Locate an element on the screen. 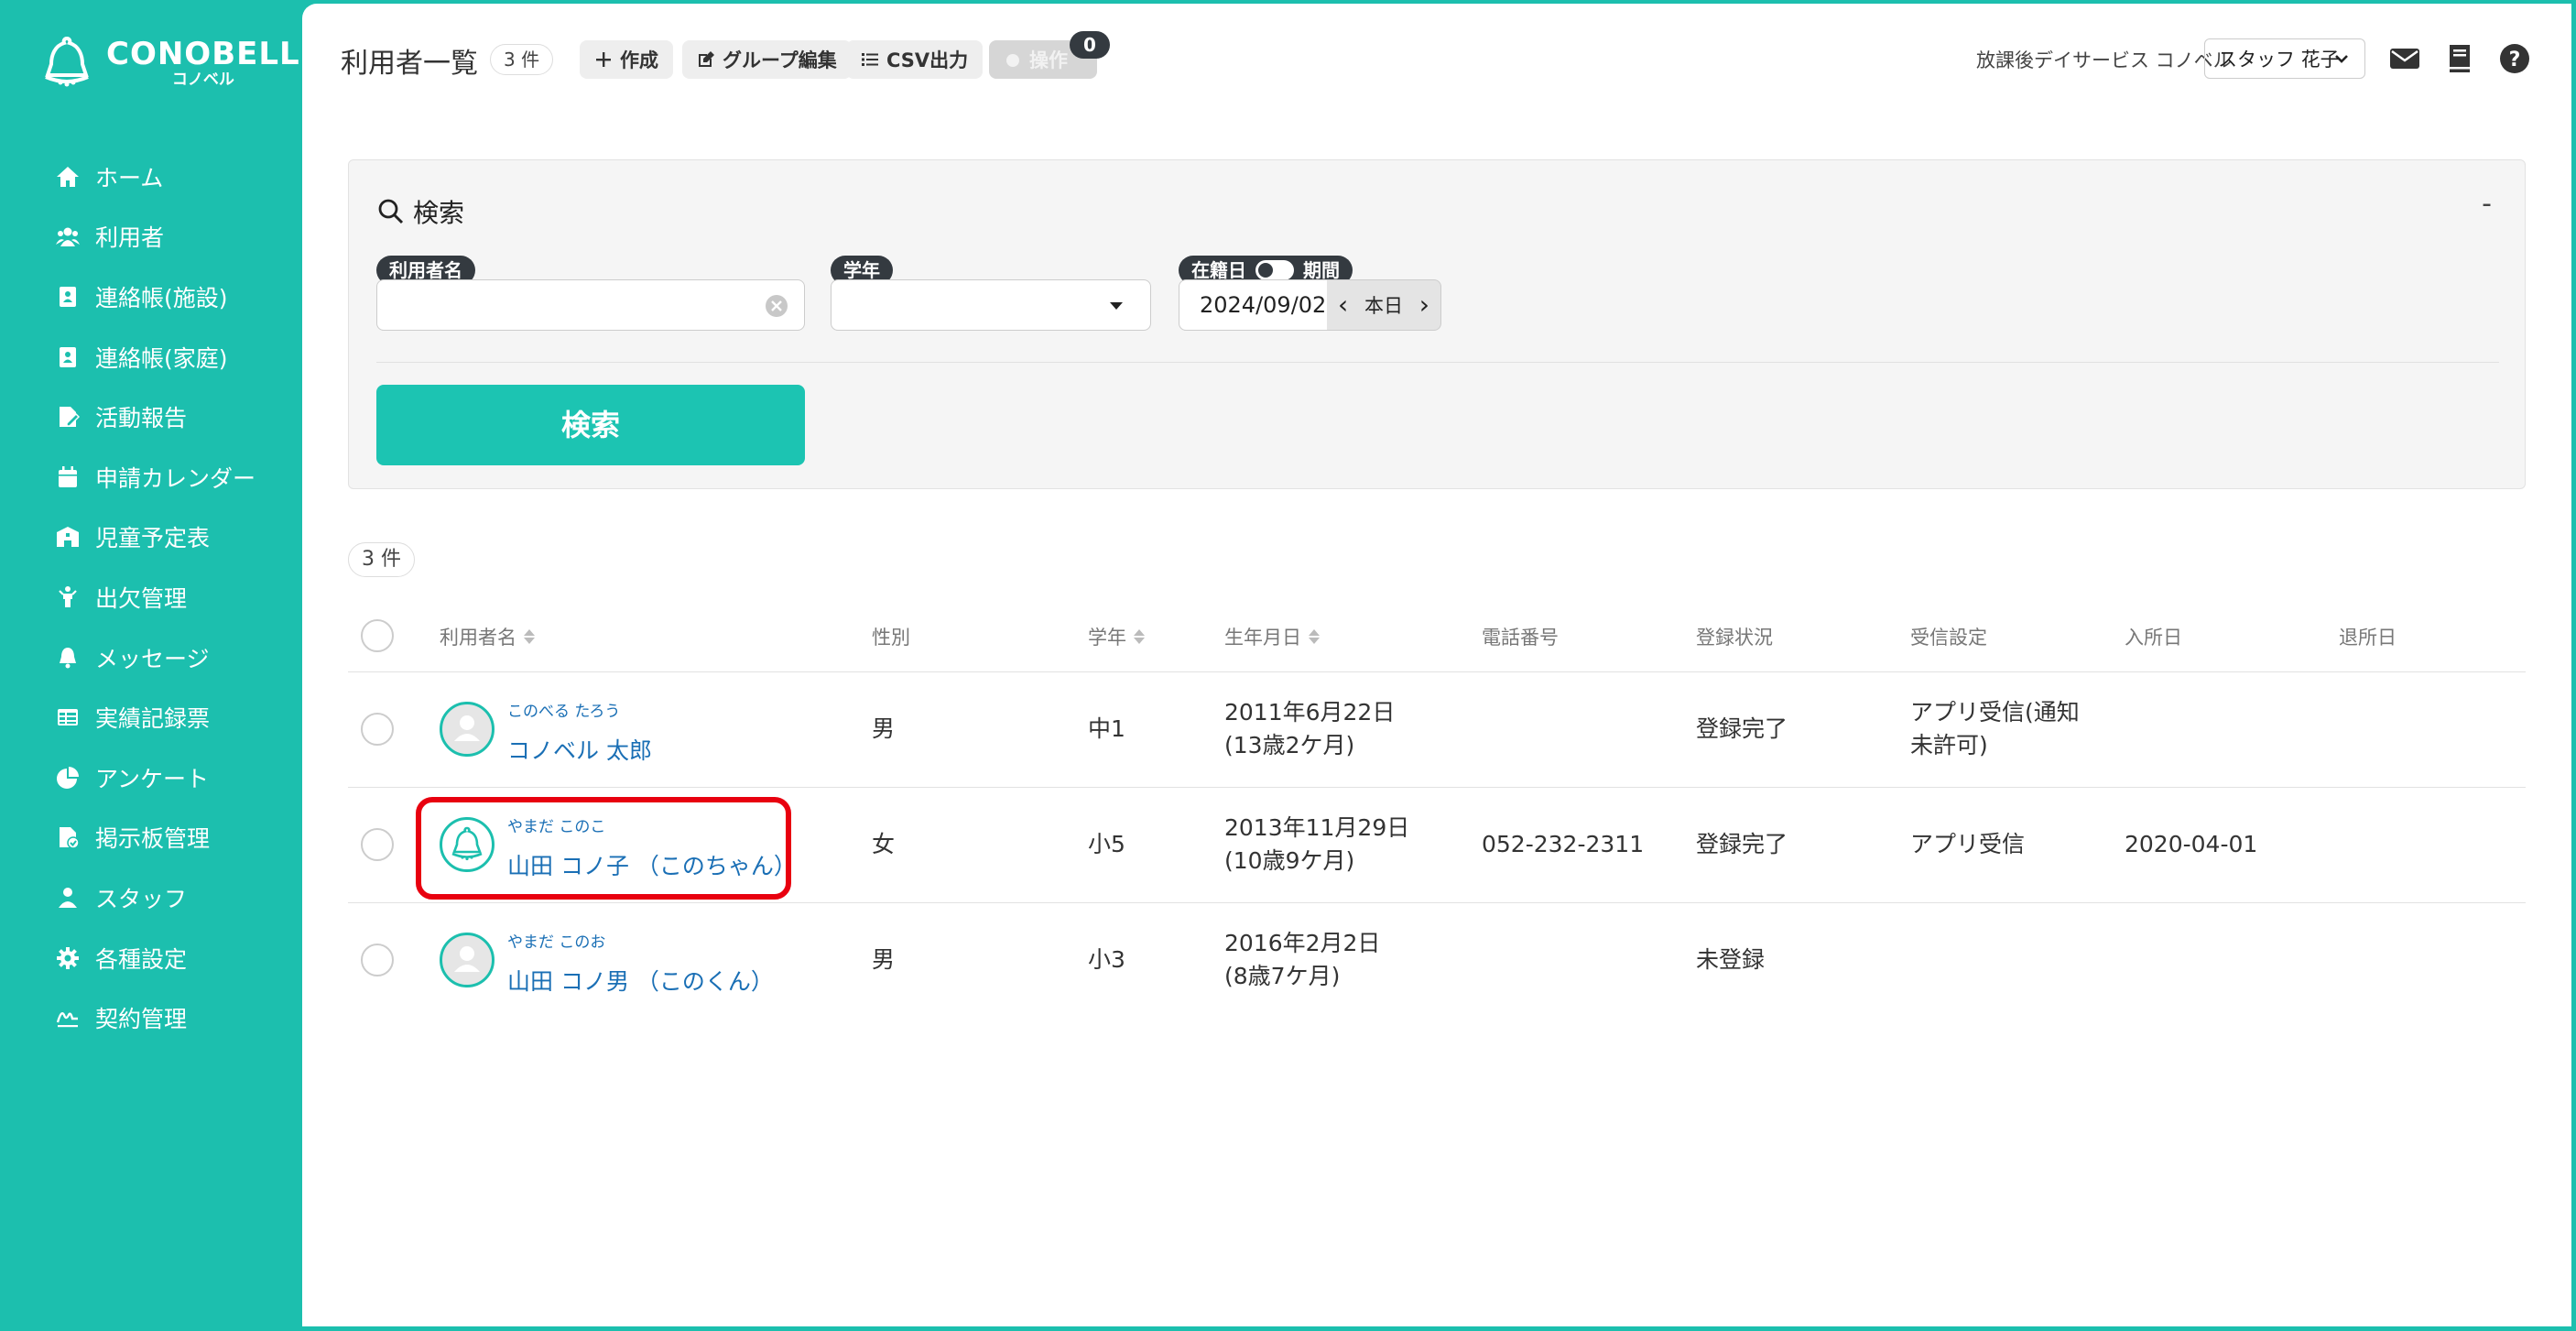  sidebar-item-label: アンケート is located at coordinates (152, 779).